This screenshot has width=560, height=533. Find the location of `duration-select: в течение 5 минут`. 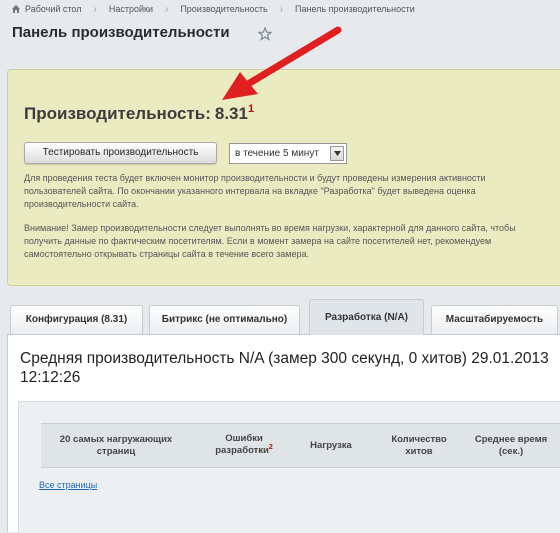

duration-select: в течение 5 минут is located at coordinates (288, 153).